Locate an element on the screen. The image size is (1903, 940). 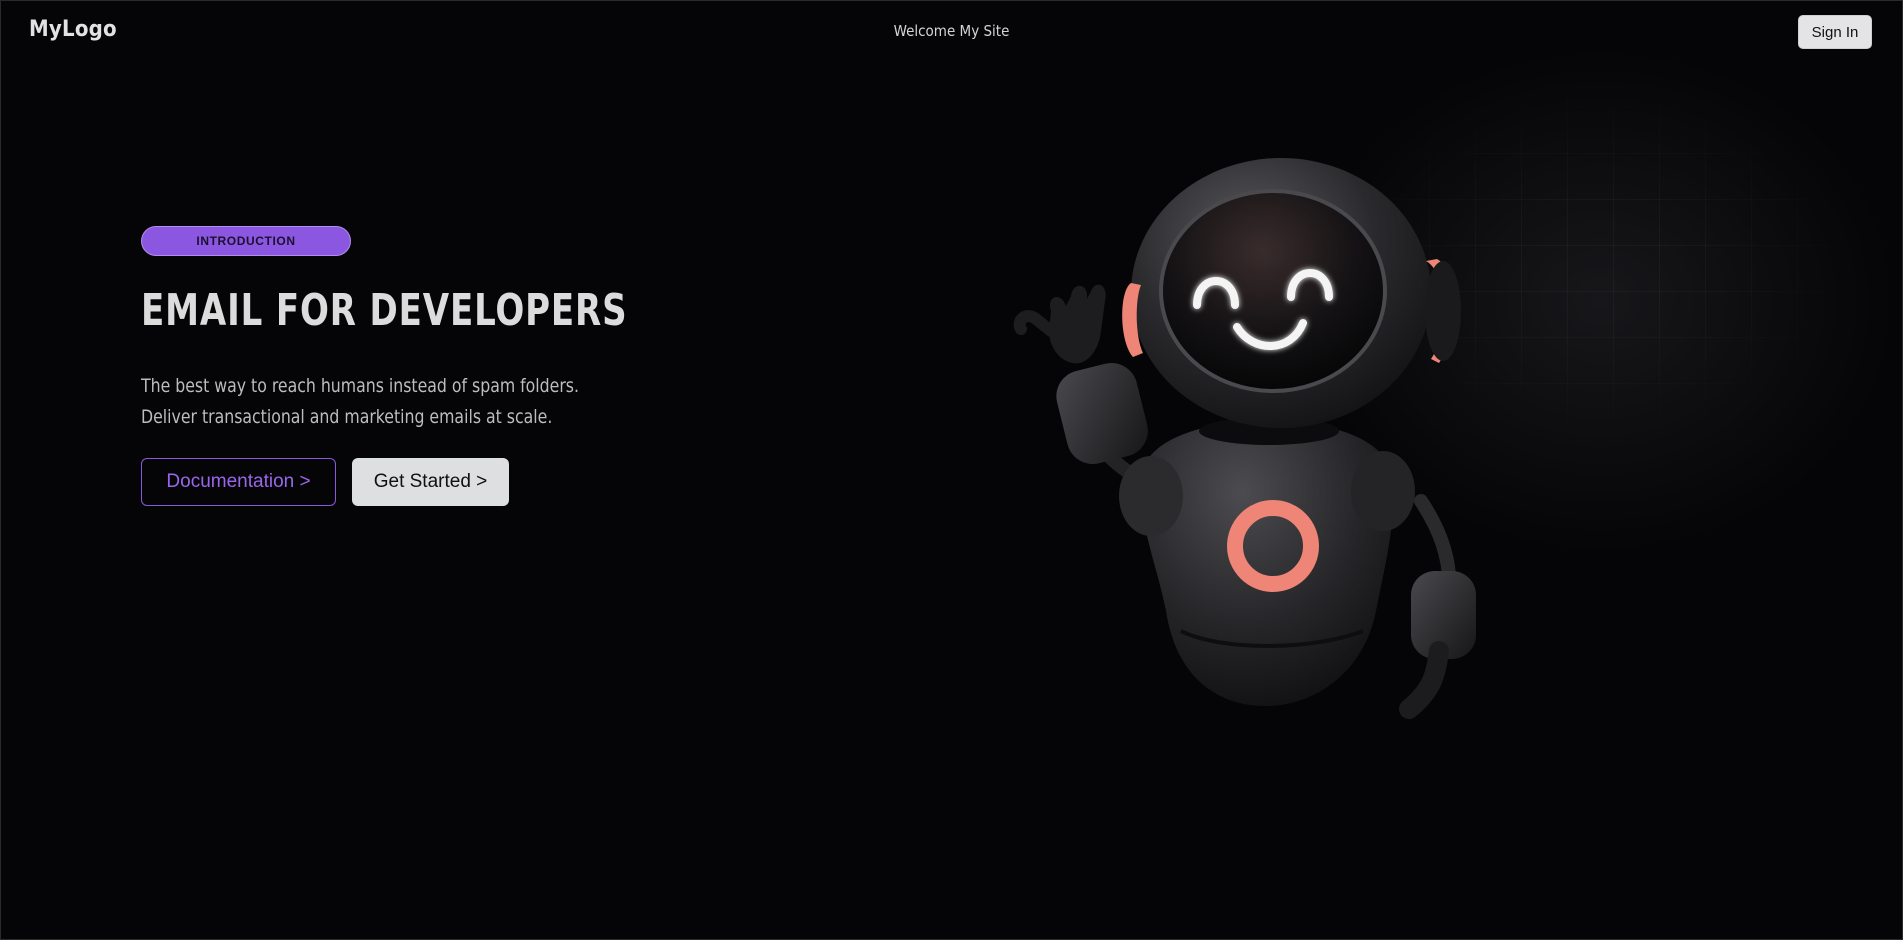
get-started-button: Get Started > is located at coordinates (430, 482).